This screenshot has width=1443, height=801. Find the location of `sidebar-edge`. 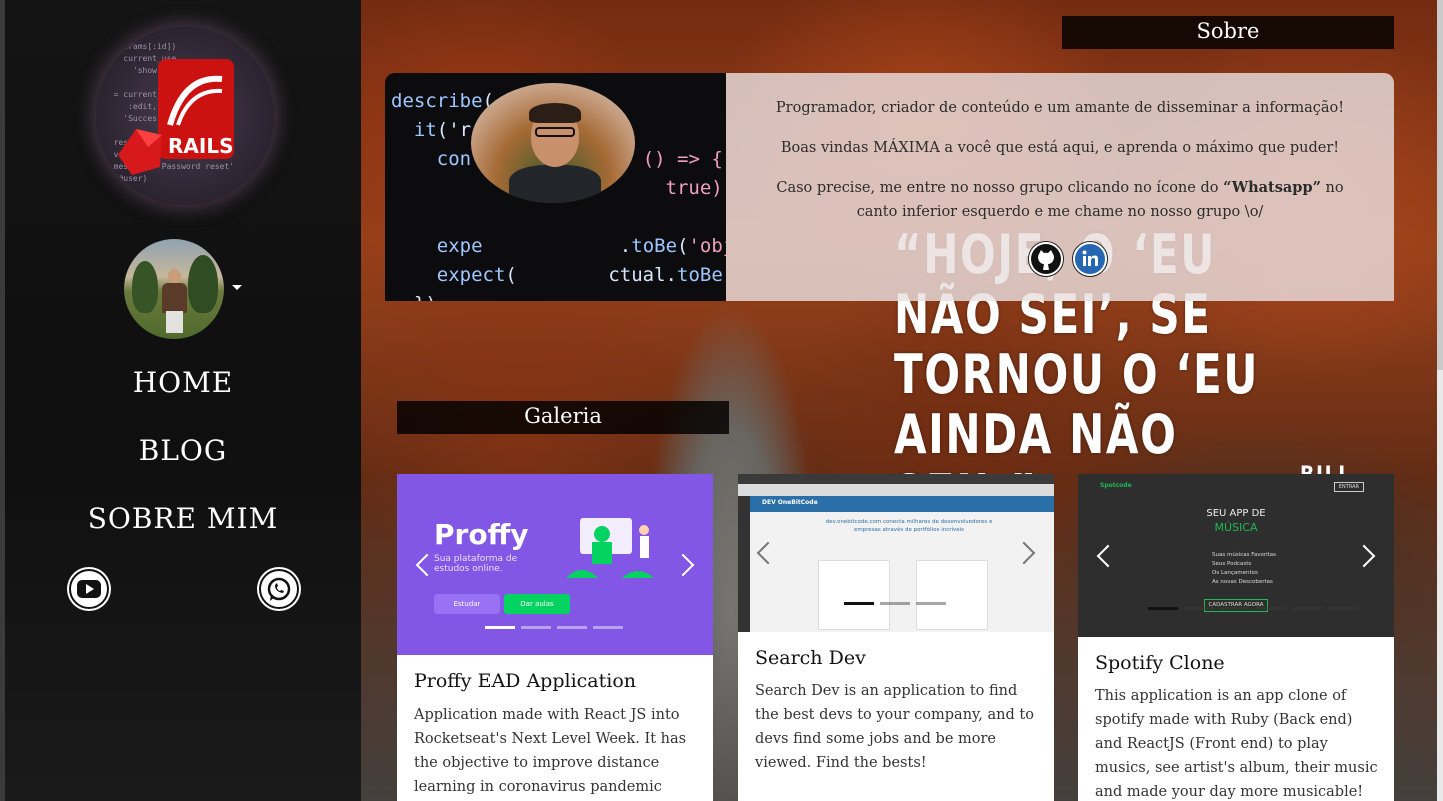

sidebar-edge is located at coordinates (2, 400).